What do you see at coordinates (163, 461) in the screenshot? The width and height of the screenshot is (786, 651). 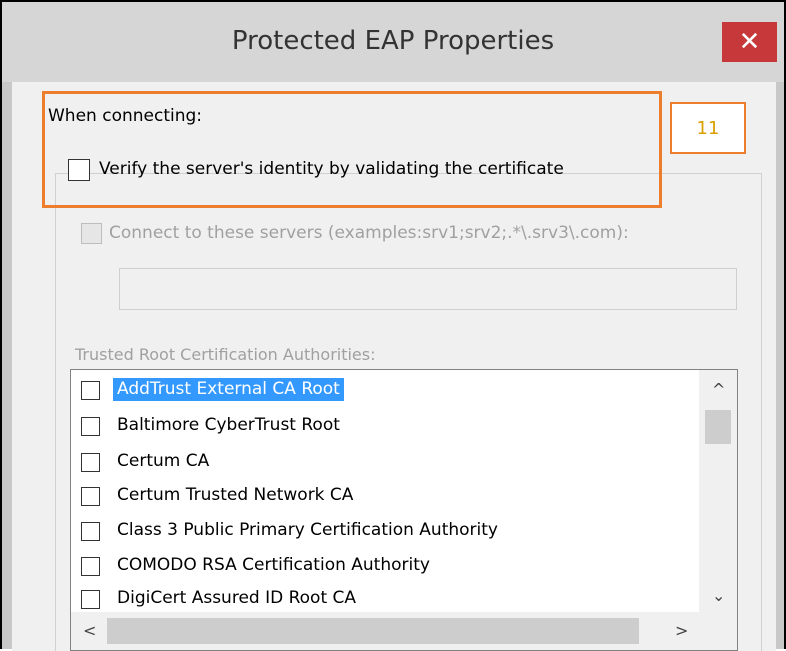 I see `ca-name: Certum CA` at bounding box center [163, 461].